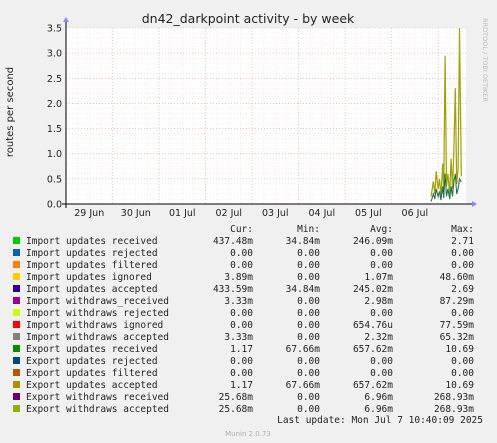 This screenshot has width=497, height=443. What do you see at coordinates (66, 19) in the screenshot?
I see `y-axis-arrow` at bounding box center [66, 19].